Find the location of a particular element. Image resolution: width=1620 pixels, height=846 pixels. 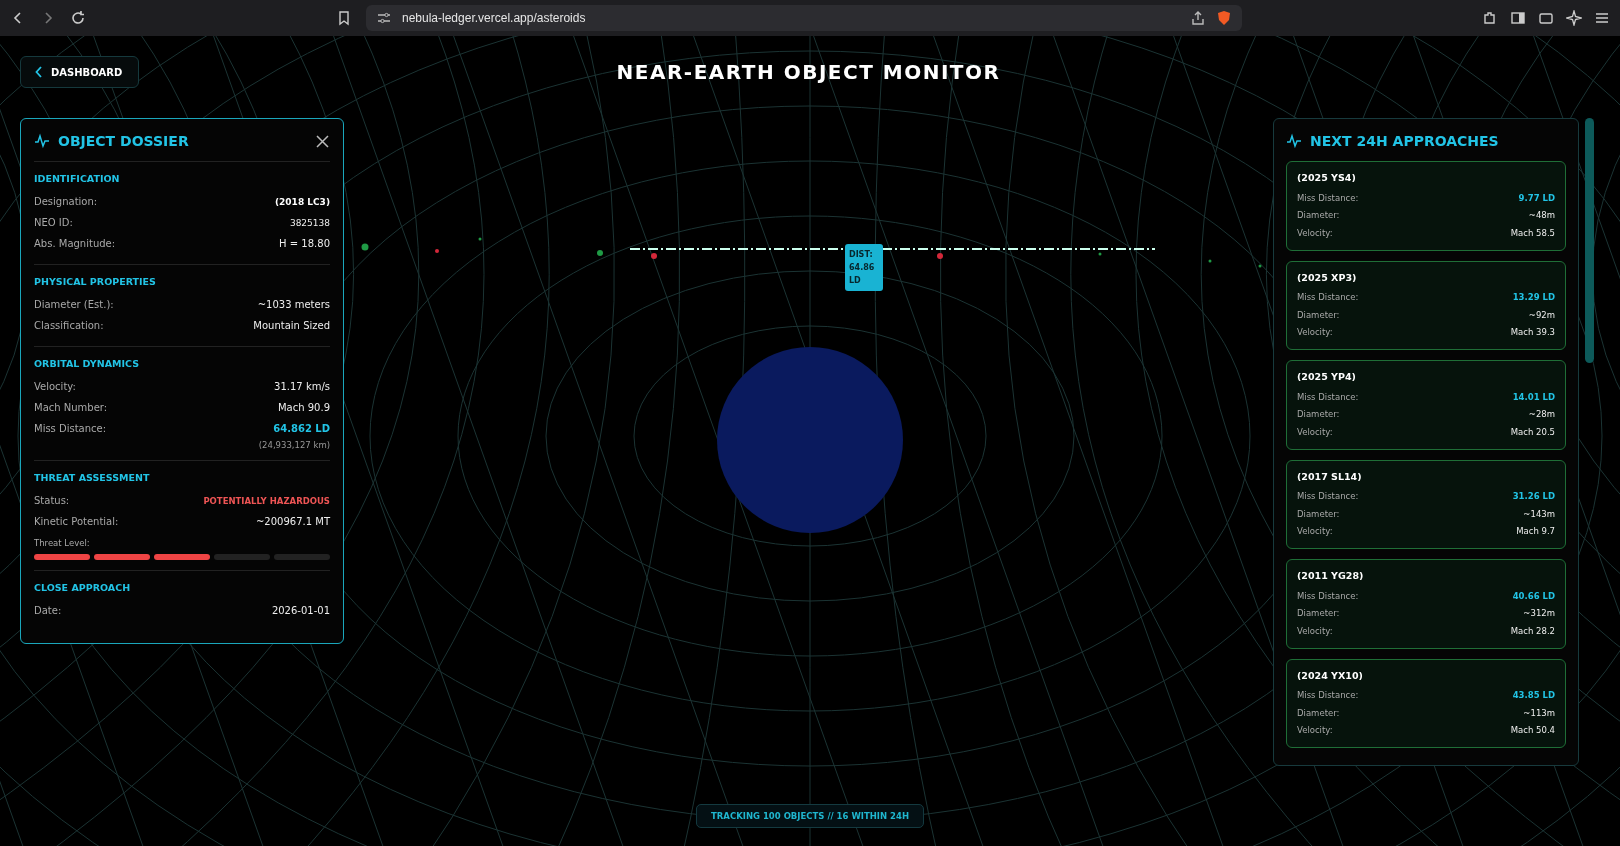

field-label: Classification: is located at coordinates (69, 325).